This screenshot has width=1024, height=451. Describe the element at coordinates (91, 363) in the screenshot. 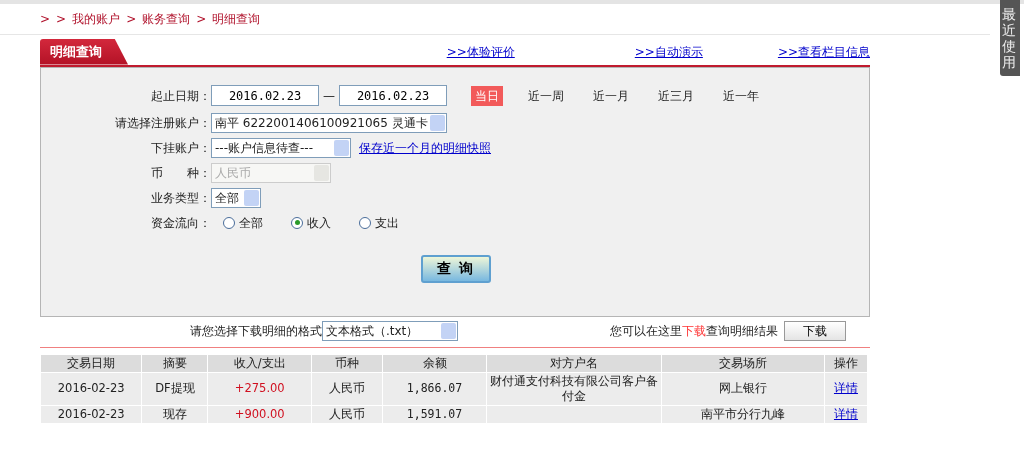

I see `column-header: 交易日期` at that location.